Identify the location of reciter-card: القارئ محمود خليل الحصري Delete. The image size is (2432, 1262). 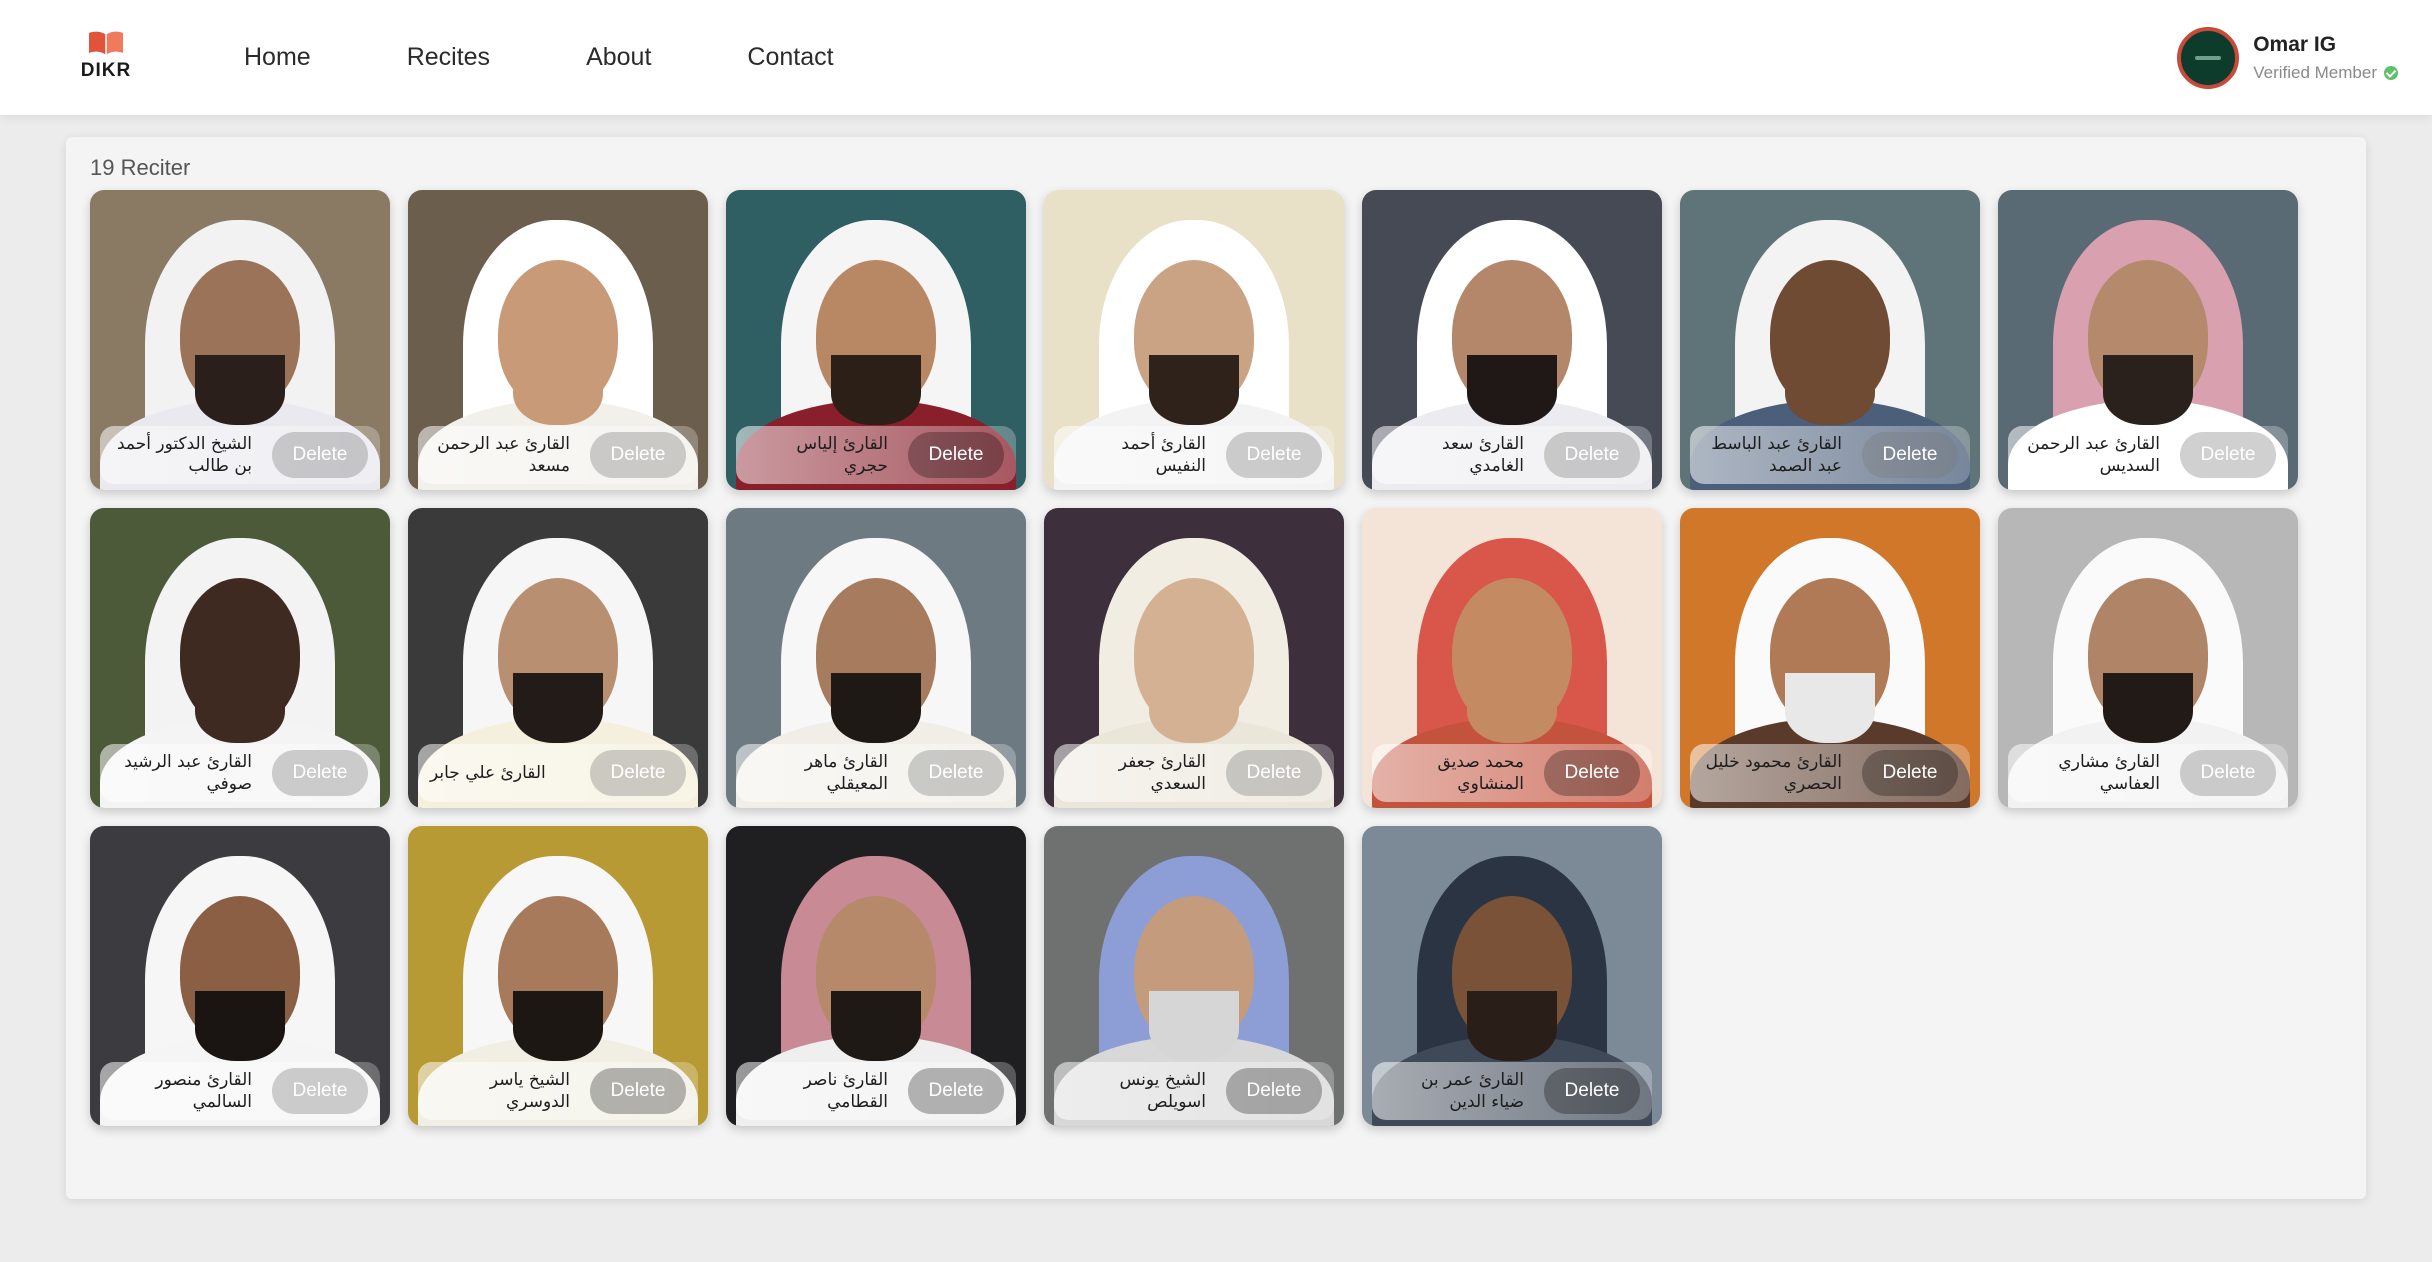
(1830, 658).